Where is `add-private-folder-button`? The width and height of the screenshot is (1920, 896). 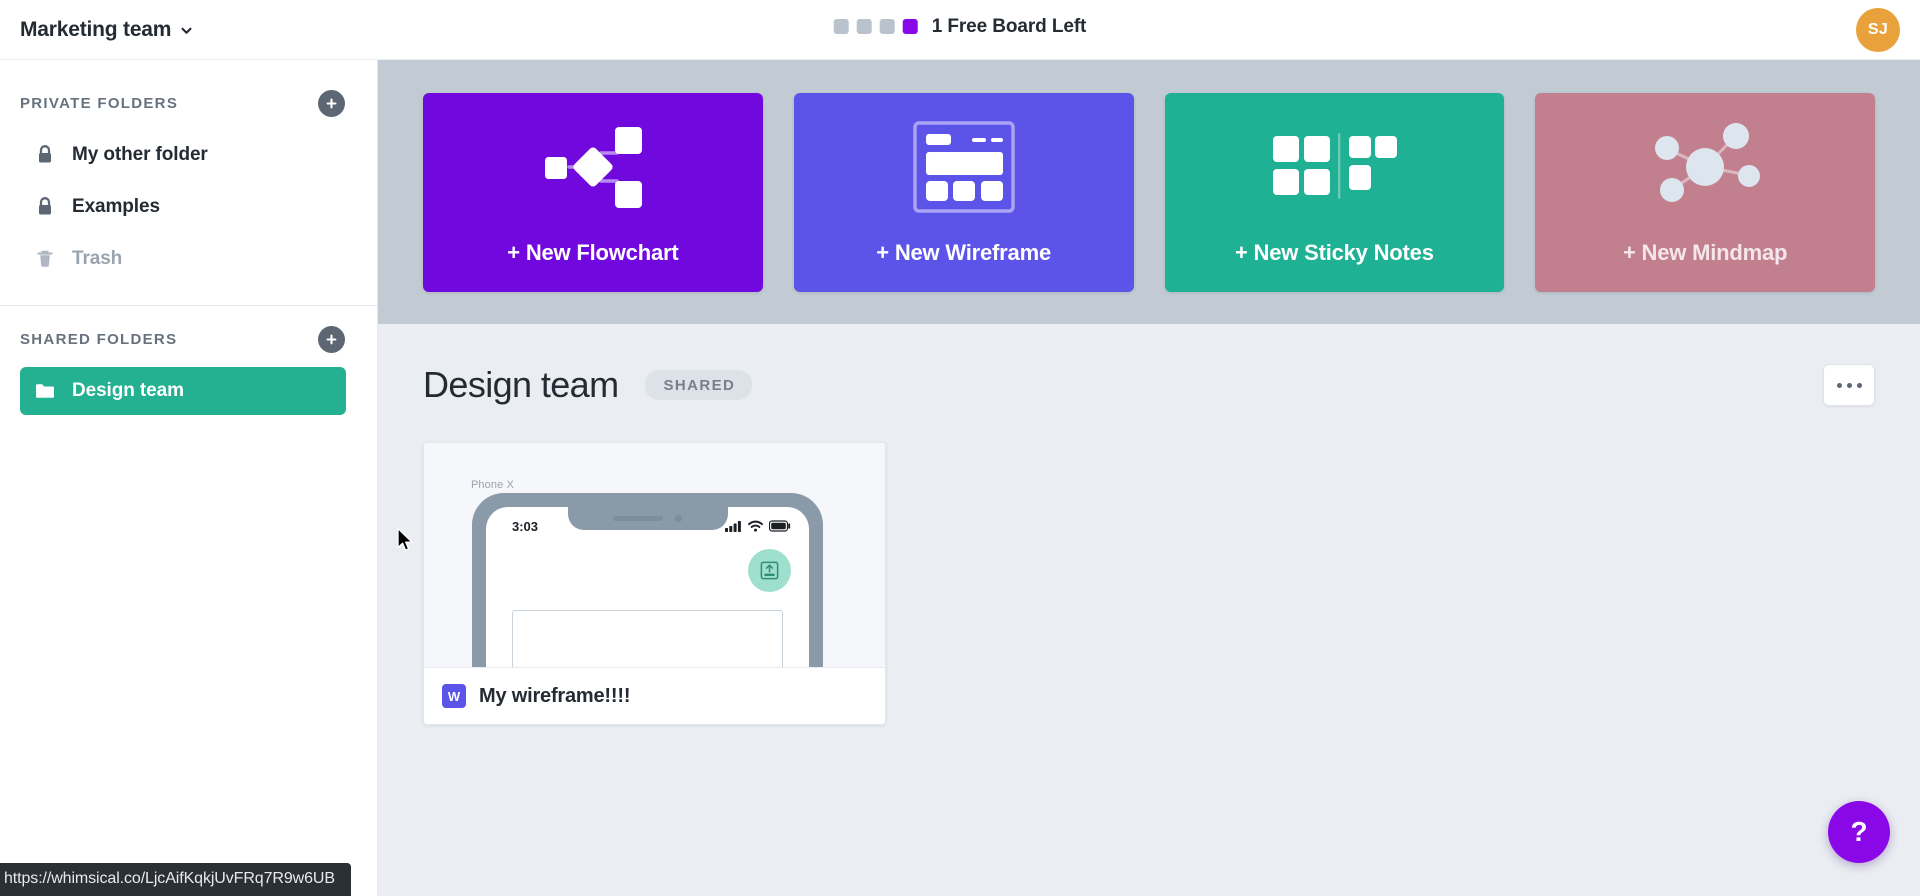 add-private-folder-button is located at coordinates (331, 103).